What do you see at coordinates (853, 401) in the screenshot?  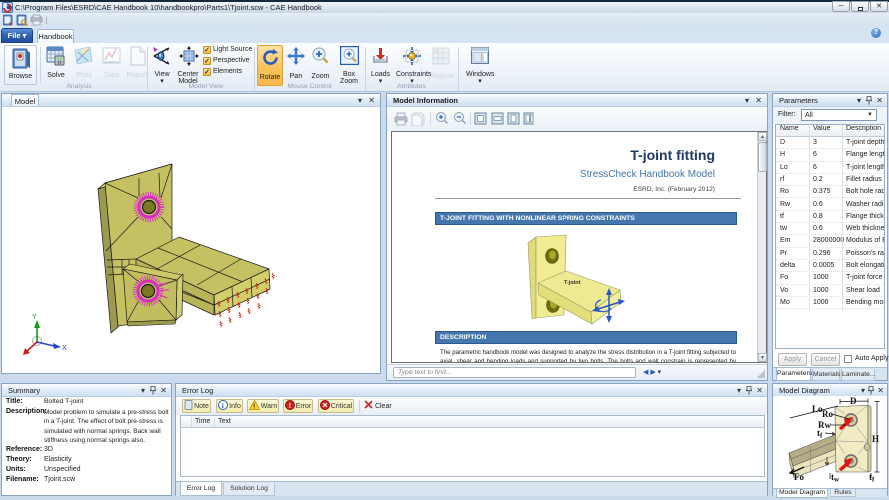 I see `svg-text: D` at bounding box center [853, 401].